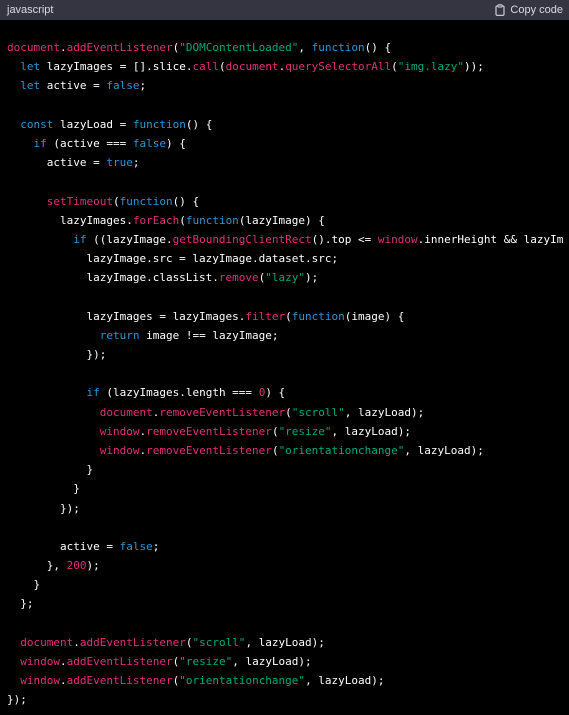  I want to click on code-token: function, so click(338, 47).